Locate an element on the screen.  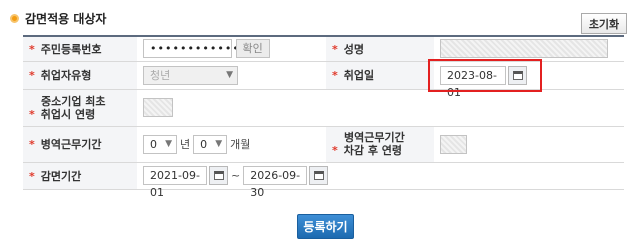
reset-button: 초기화 is located at coordinates (604, 23).